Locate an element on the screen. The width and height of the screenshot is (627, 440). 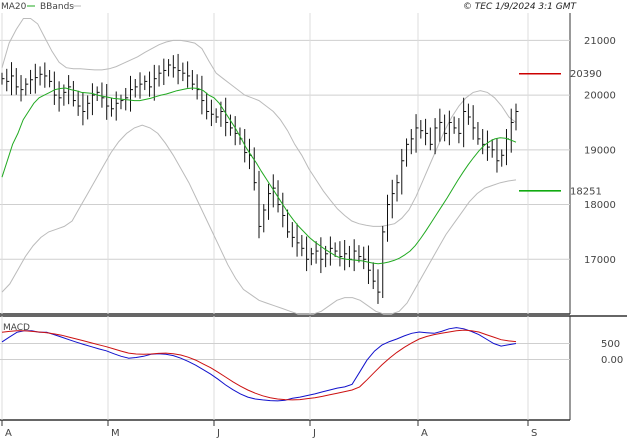
price-y-tick-1: 20000 is located at coordinates (600, 96).